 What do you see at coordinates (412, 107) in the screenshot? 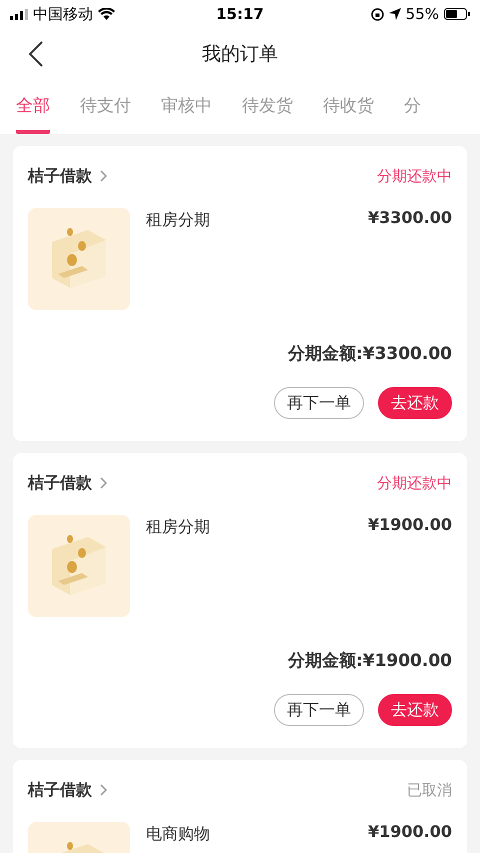
I see `order-tab: 分` at bounding box center [412, 107].